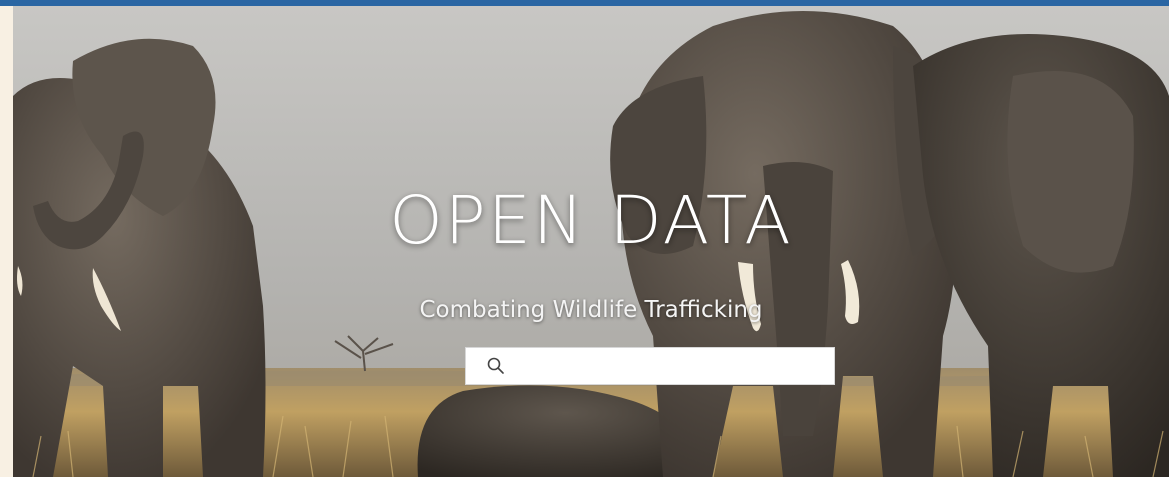 The image size is (1169, 477). I want to click on page-margin, so click(6, 241).